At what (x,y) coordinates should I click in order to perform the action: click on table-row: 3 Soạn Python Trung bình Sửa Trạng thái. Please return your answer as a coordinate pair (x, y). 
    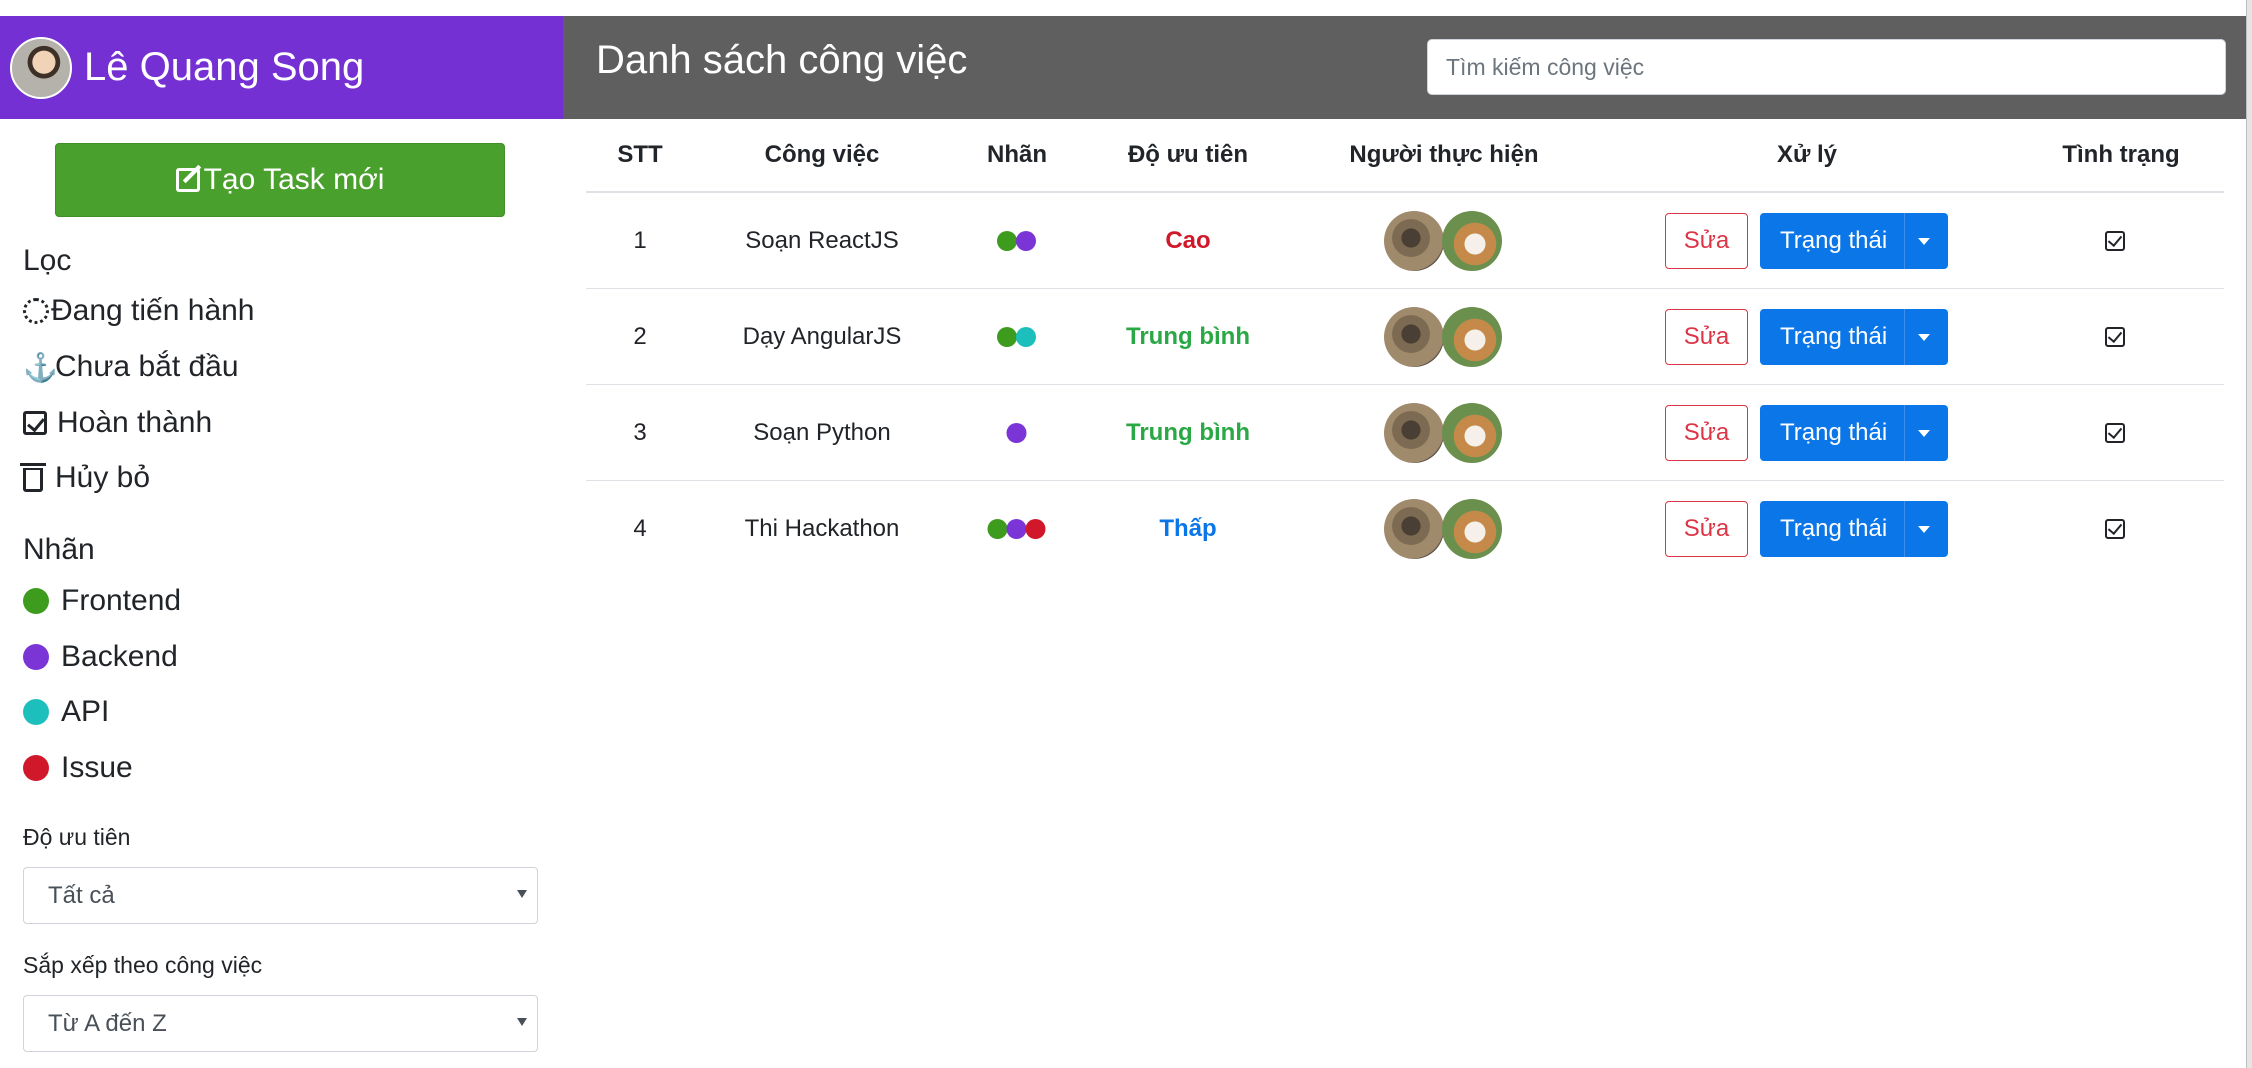
    Looking at the image, I should click on (1405, 433).